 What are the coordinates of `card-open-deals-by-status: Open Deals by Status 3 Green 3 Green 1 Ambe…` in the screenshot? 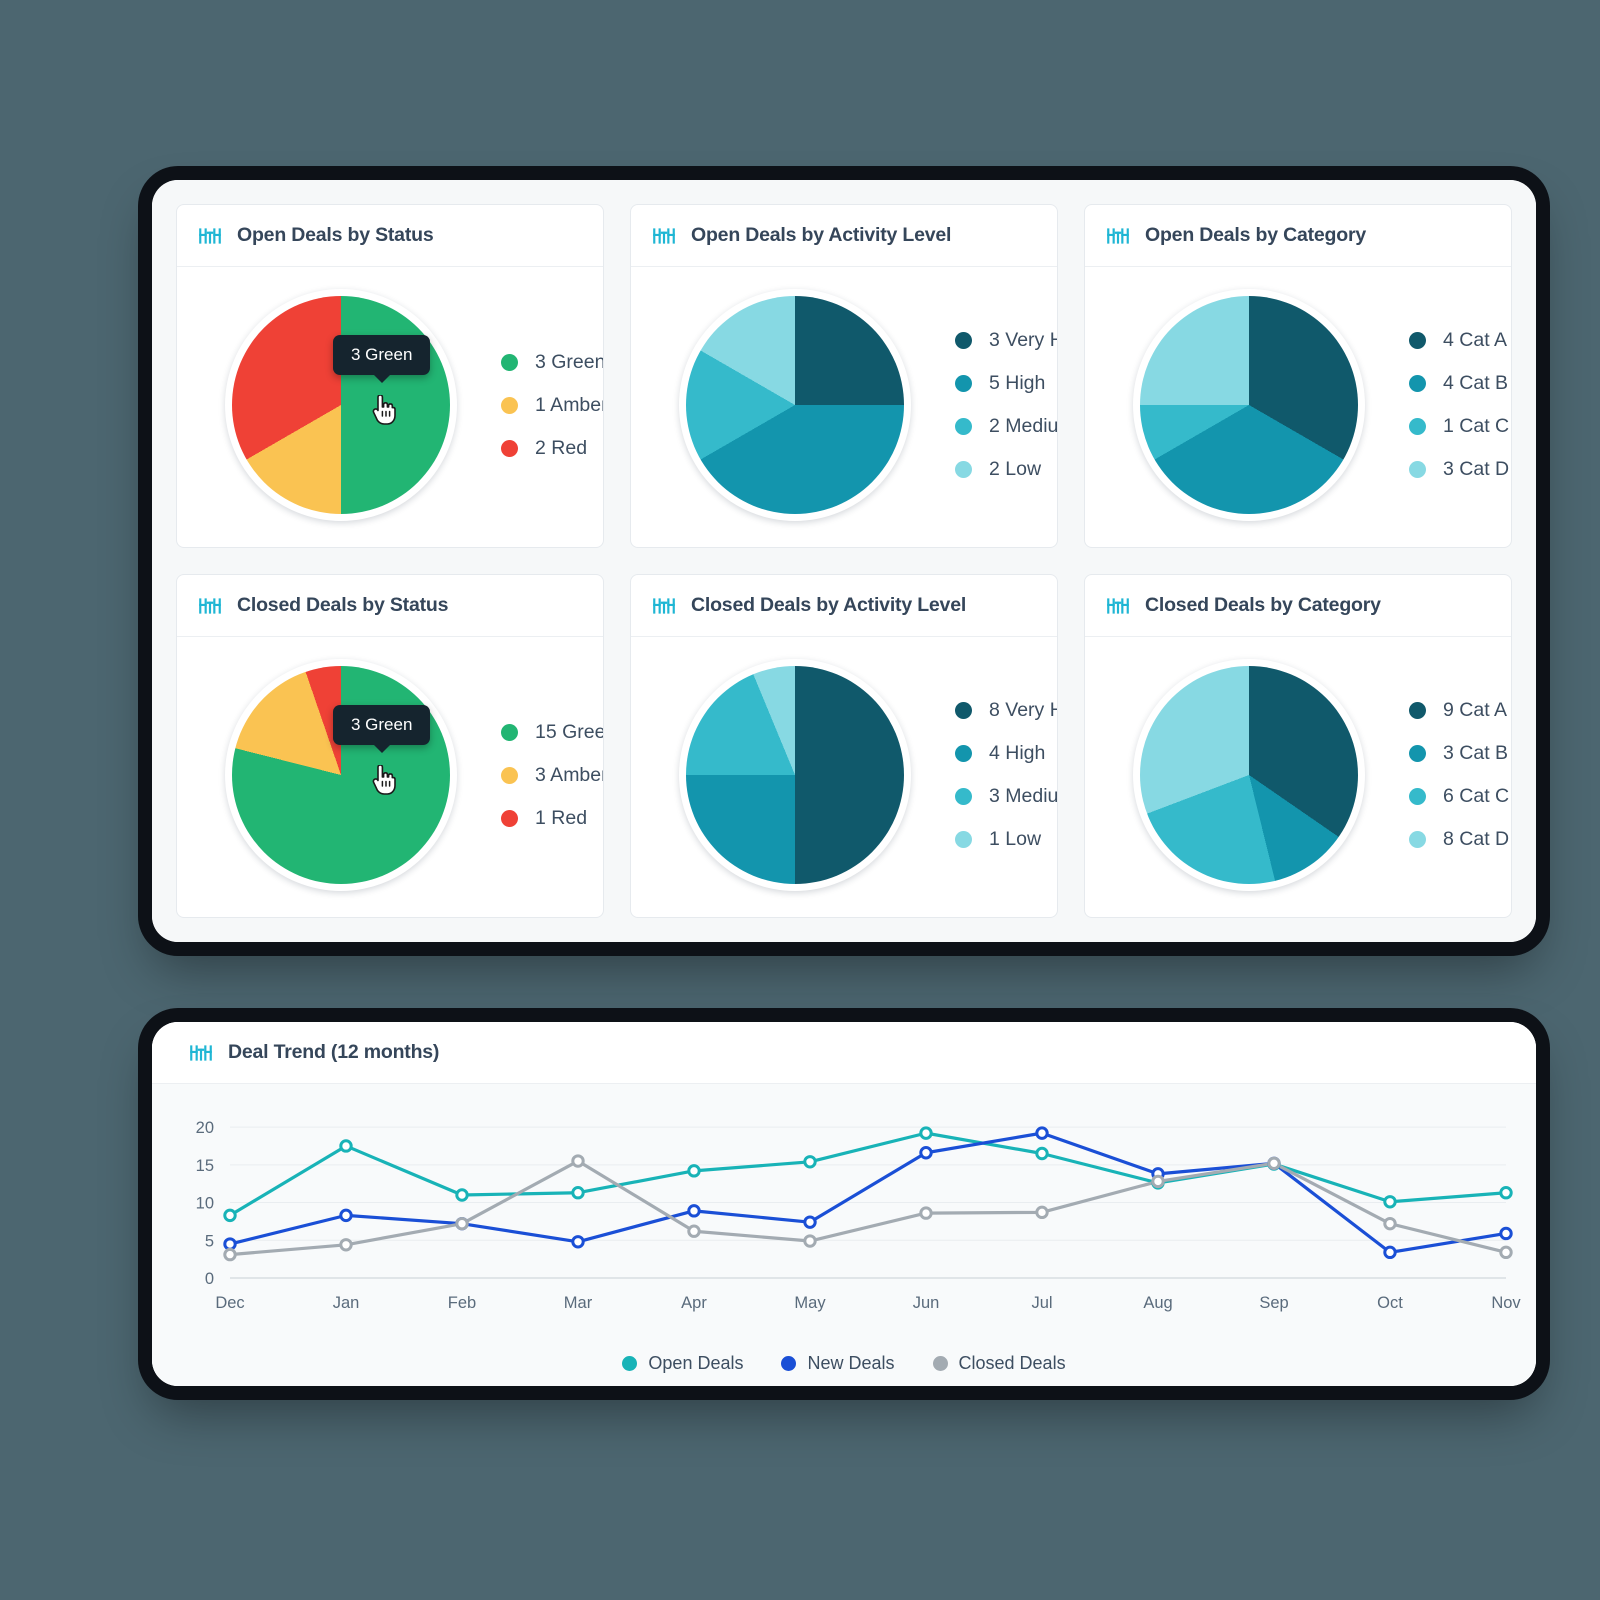 It's located at (390, 376).